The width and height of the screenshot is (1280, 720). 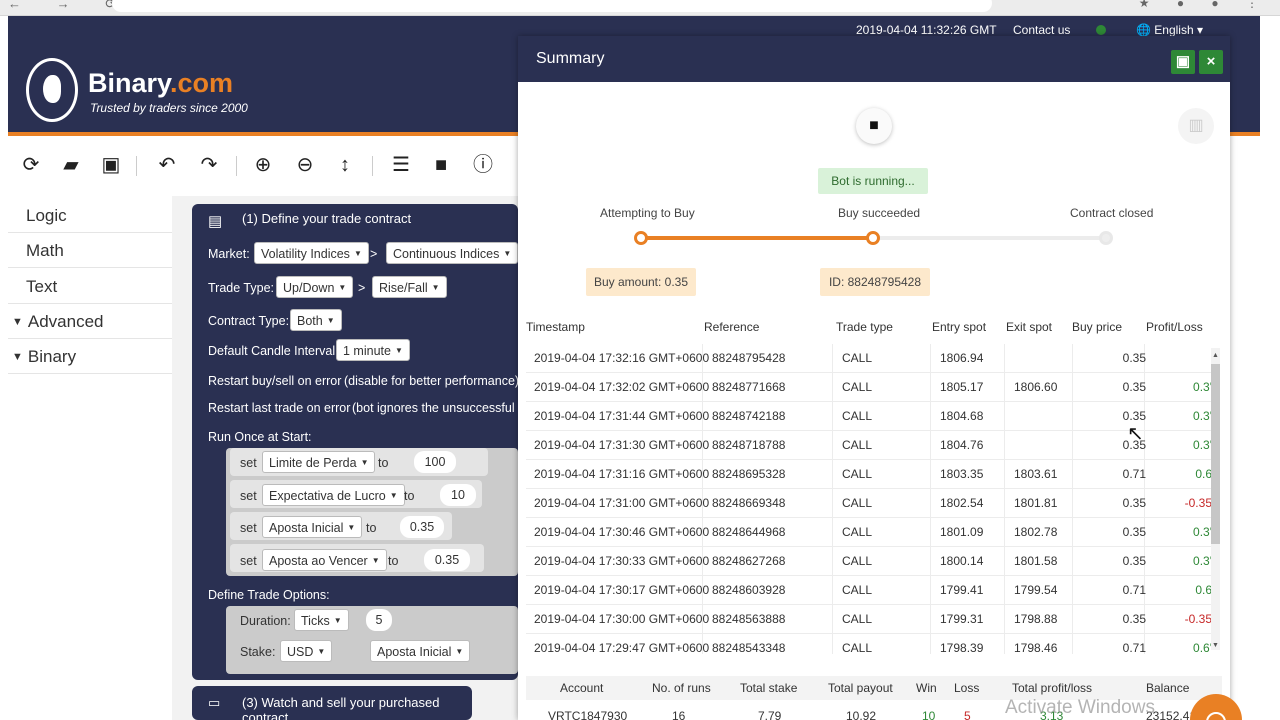 I want to click on candle-interval-dropdown: 1 minute ▼, so click(x=373, y=350).